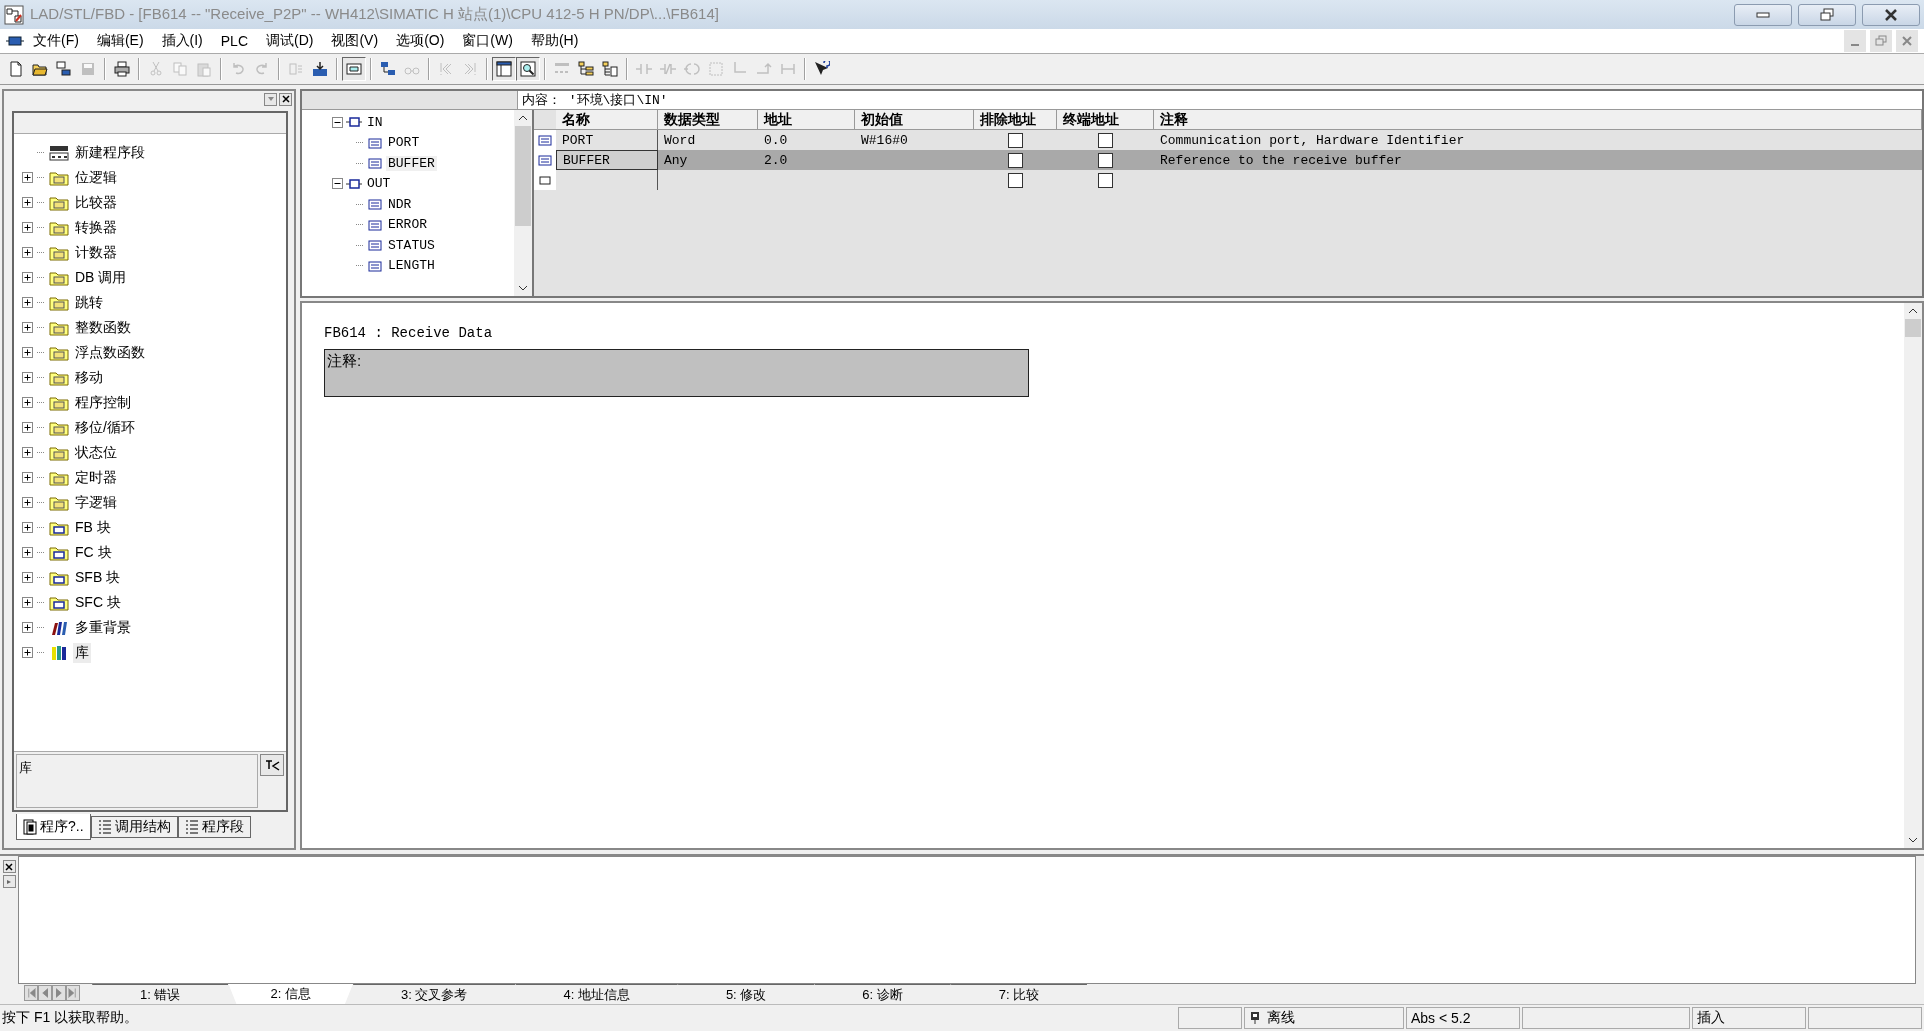 Image resolution: width=1924 pixels, height=1031 pixels. What do you see at coordinates (71, 1018) in the screenshot?
I see `status-help-text: 按下 F1 以获取帮助。` at bounding box center [71, 1018].